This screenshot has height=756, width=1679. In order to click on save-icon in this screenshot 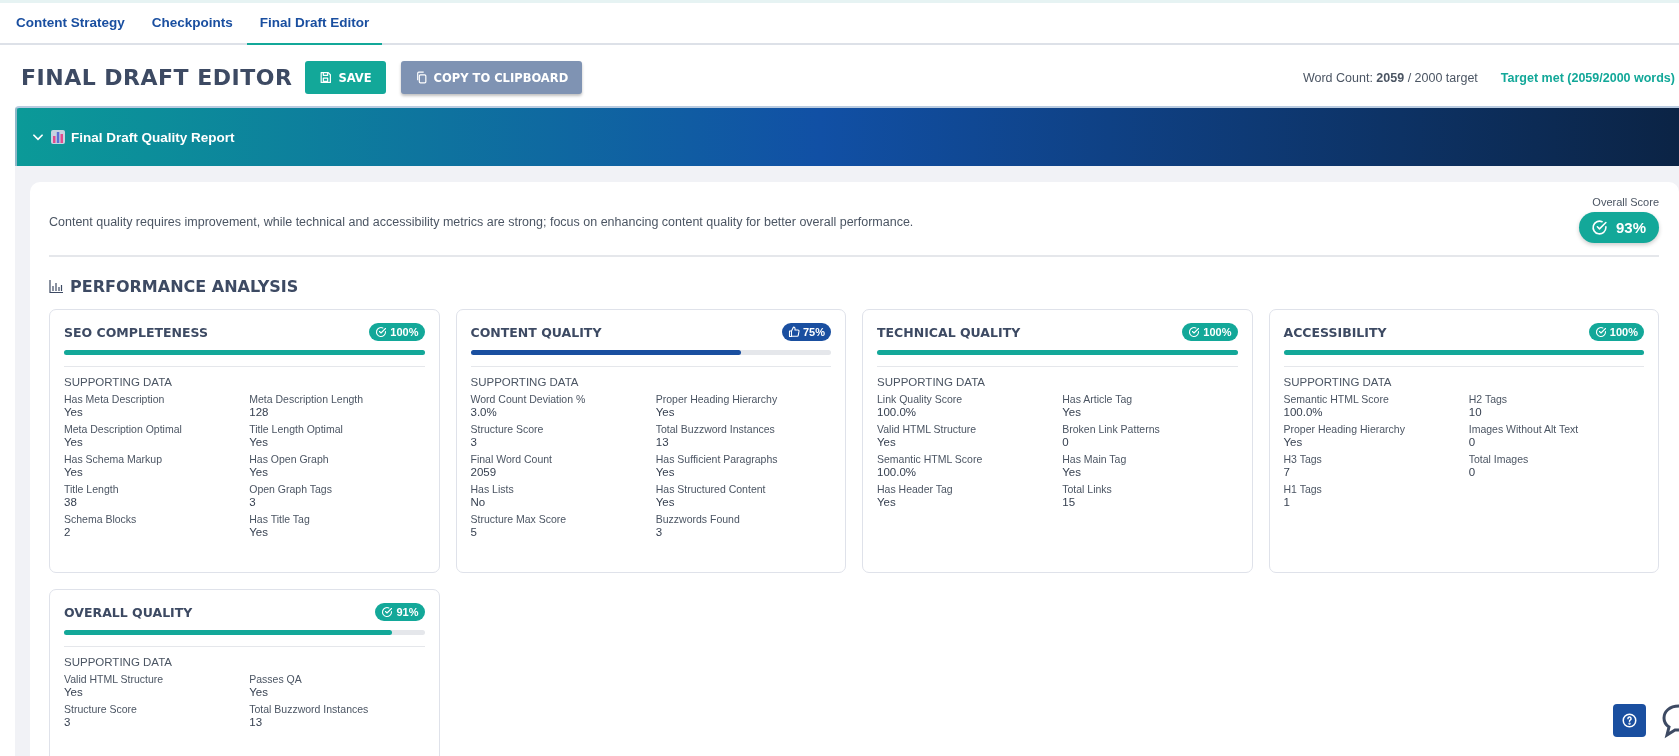, I will do `click(326, 77)`.